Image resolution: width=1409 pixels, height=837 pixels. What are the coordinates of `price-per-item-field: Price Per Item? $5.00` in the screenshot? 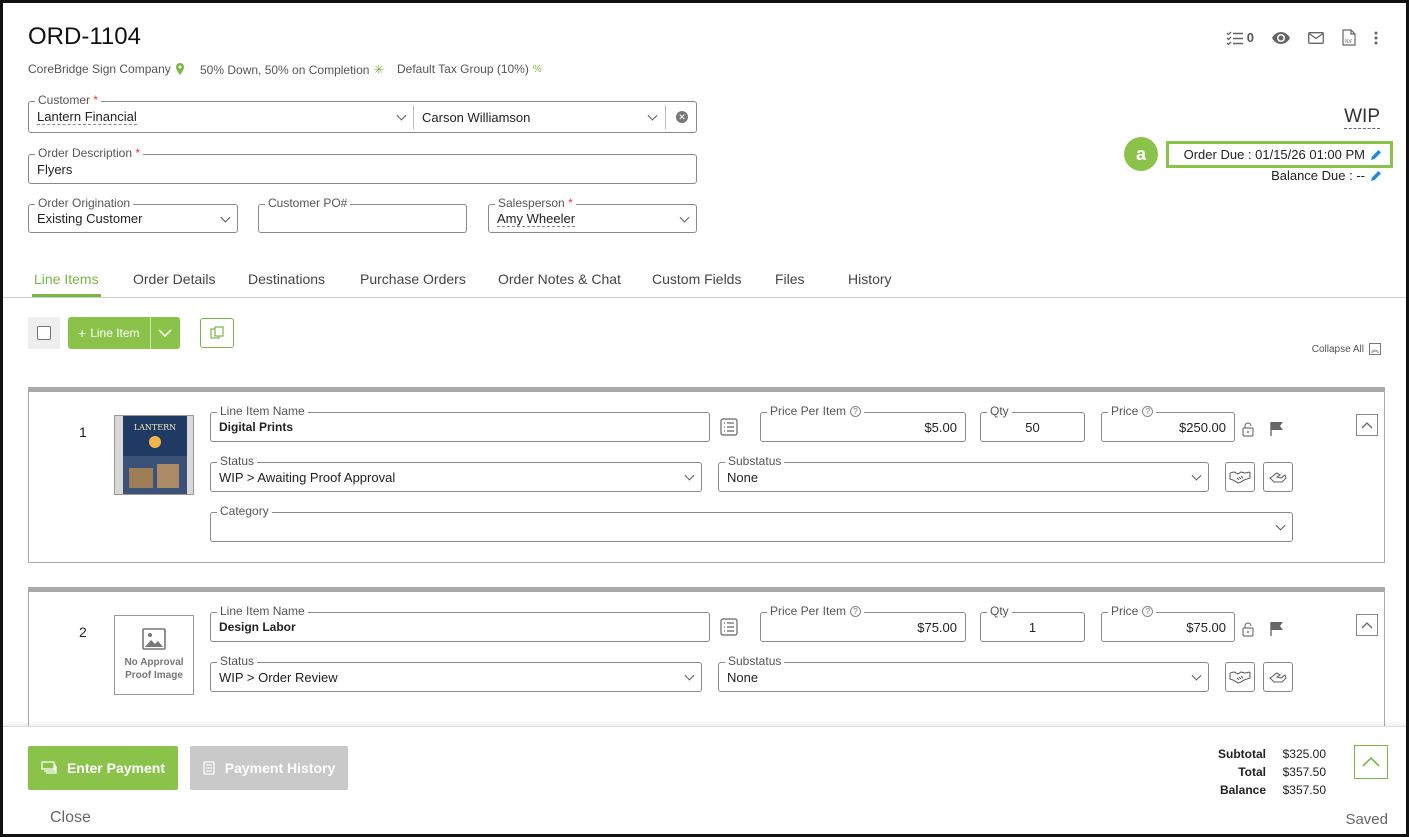 It's located at (863, 423).